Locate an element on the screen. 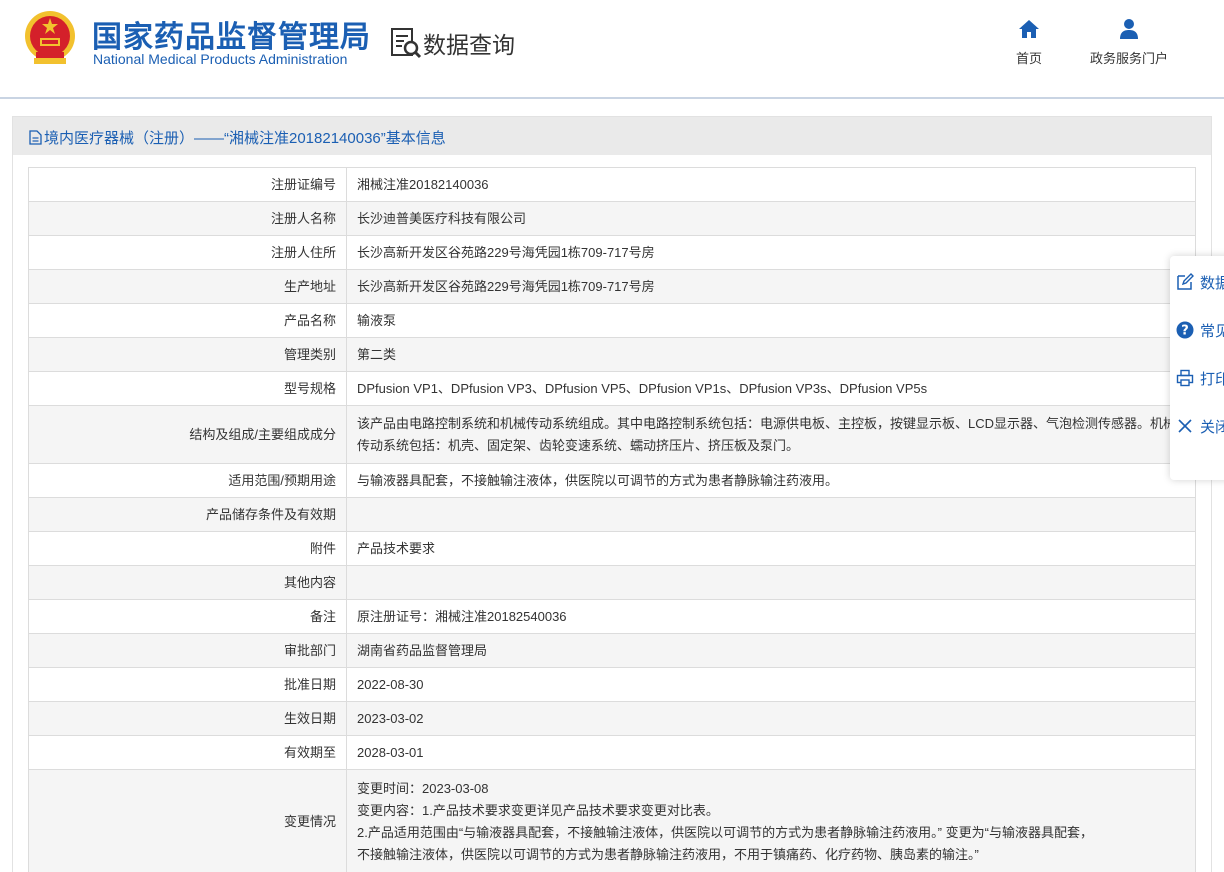  table-row: 有效期至 2028-03-01 is located at coordinates (612, 752).